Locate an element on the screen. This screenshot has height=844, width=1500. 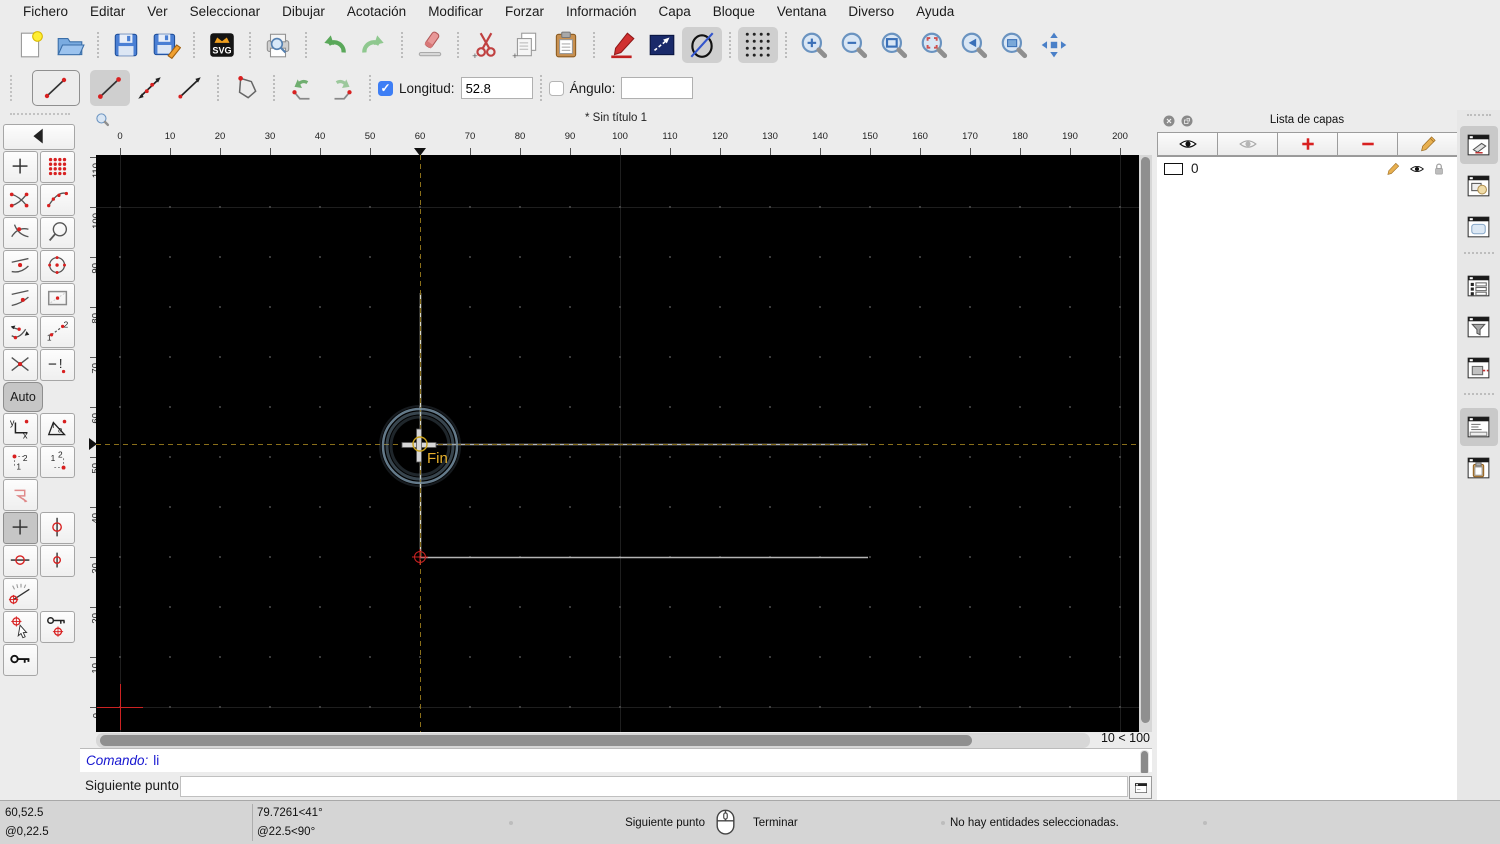
key-button is located at coordinates (20, 660).